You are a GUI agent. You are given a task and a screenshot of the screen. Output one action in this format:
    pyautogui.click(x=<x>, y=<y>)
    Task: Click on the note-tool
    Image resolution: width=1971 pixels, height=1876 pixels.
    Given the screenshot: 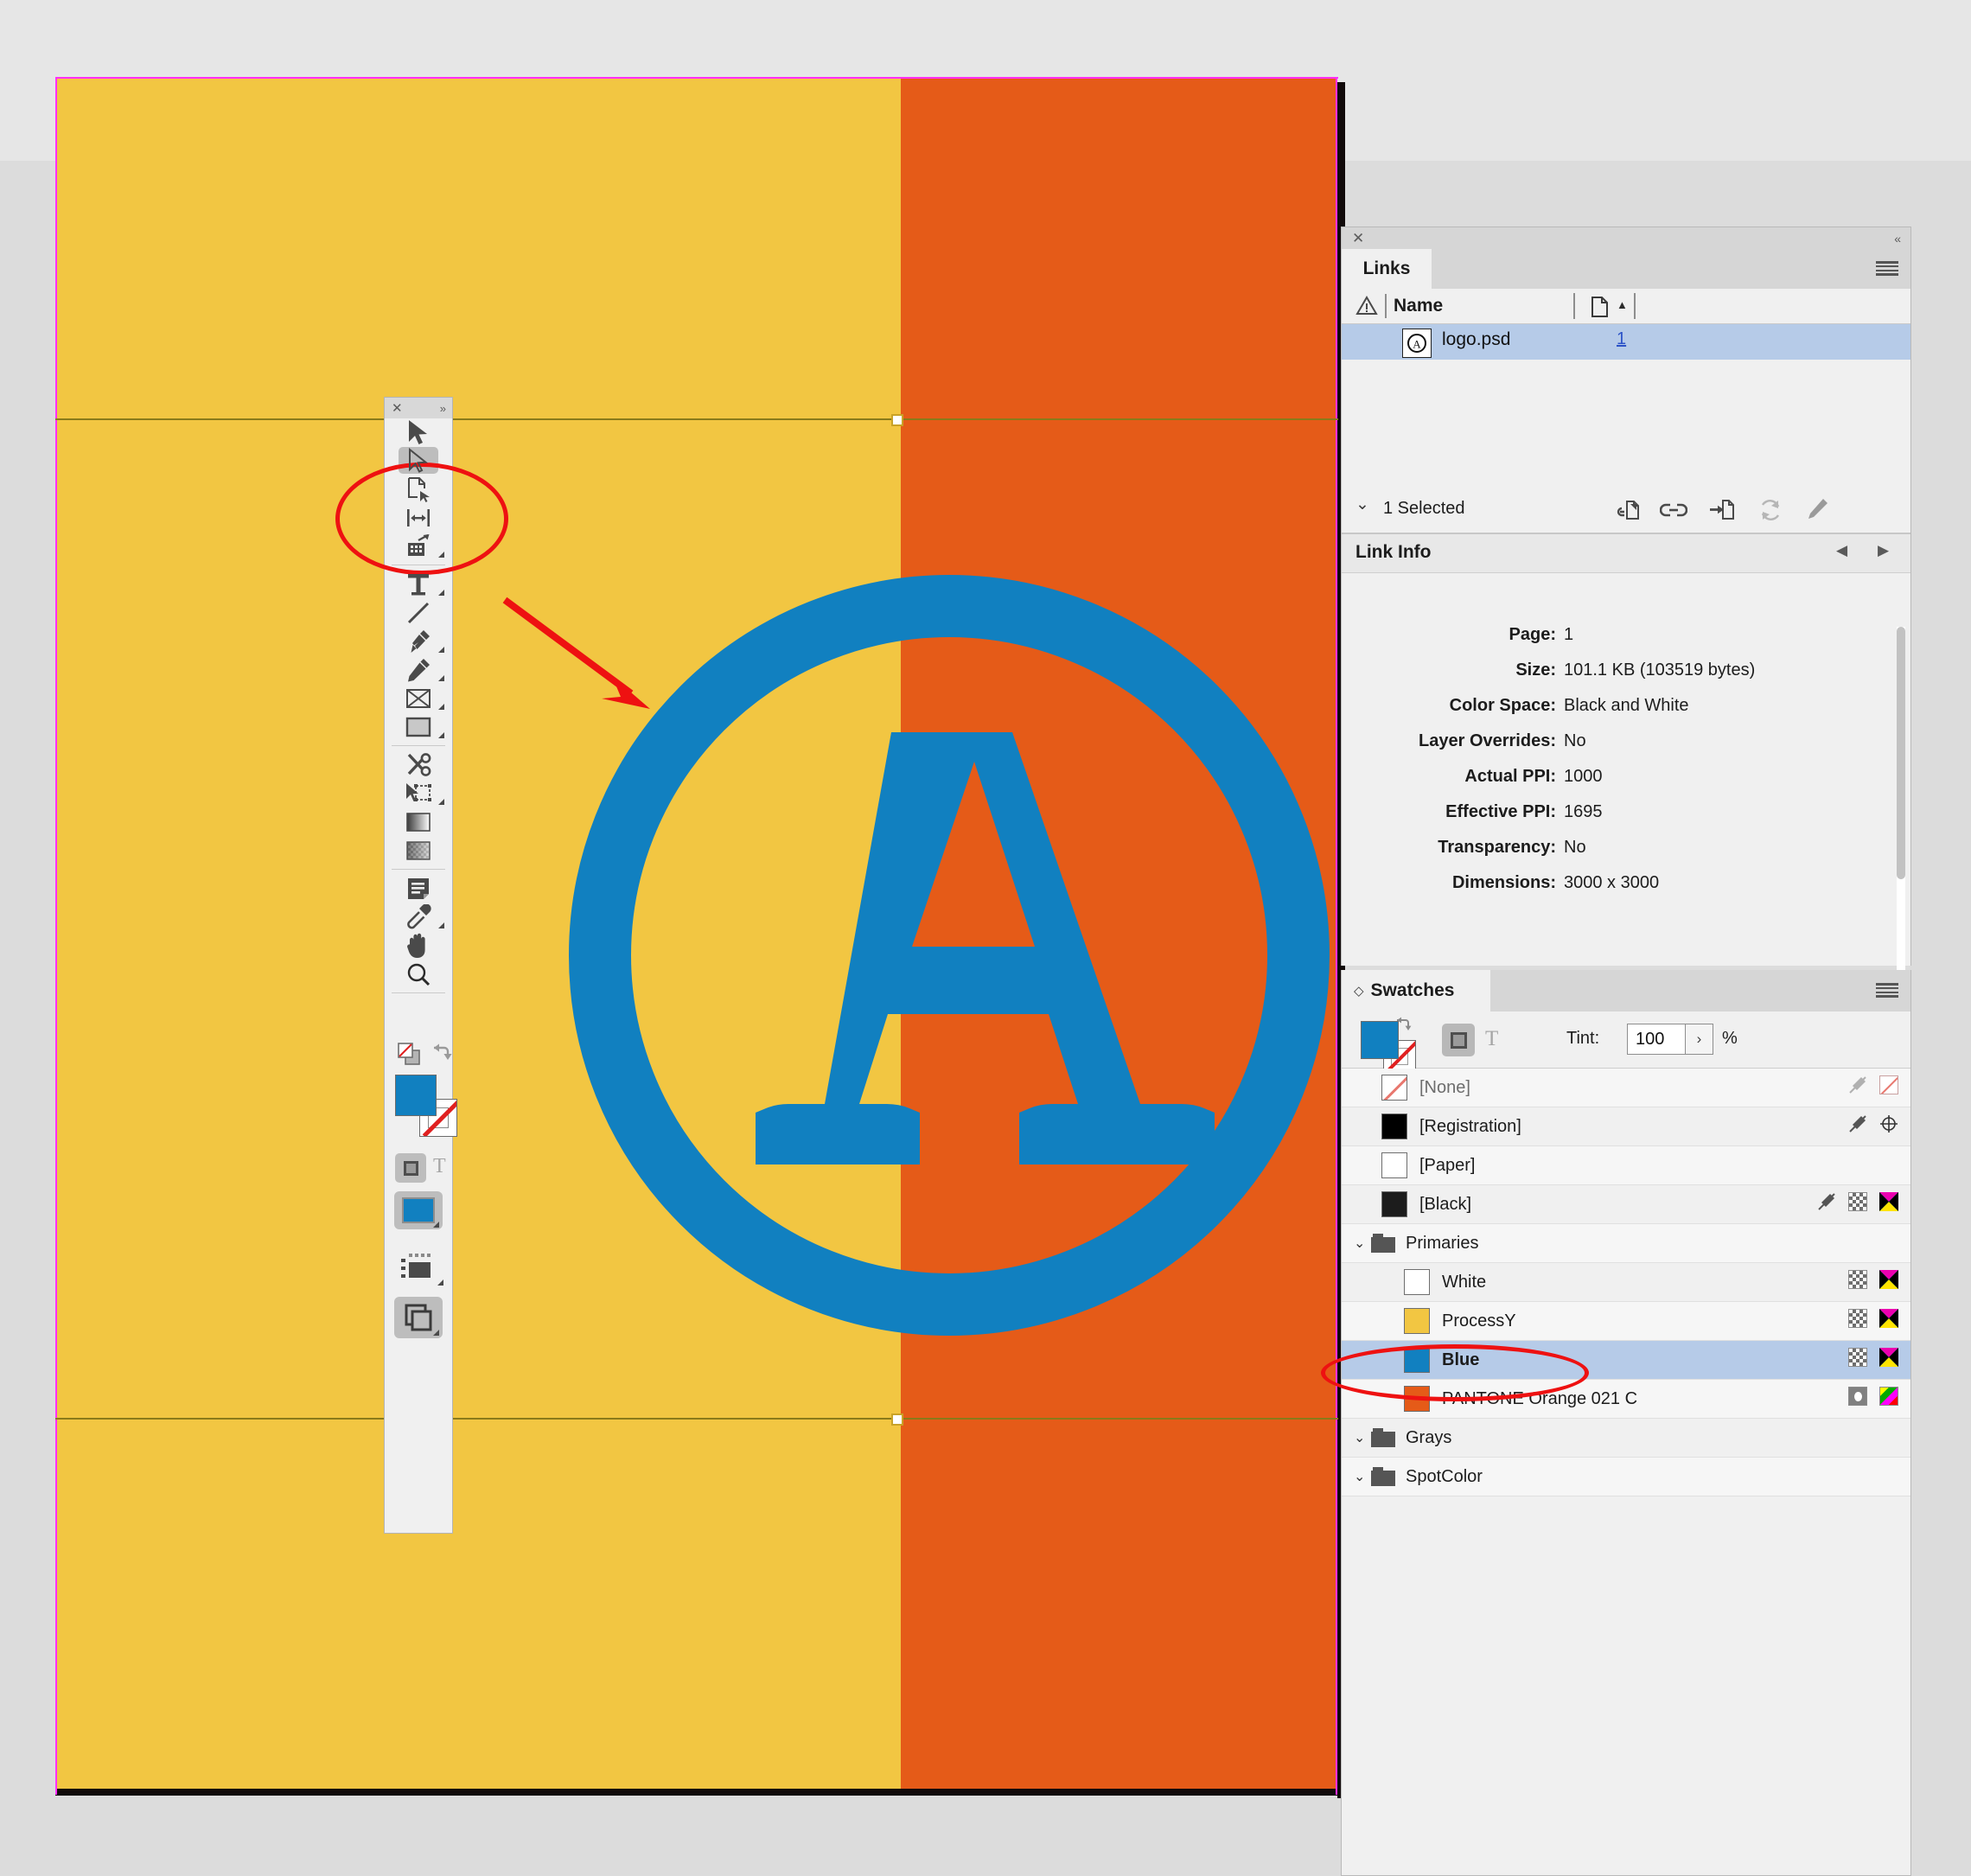 What is the action you would take?
    pyautogui.click(x=418, y=888)
    